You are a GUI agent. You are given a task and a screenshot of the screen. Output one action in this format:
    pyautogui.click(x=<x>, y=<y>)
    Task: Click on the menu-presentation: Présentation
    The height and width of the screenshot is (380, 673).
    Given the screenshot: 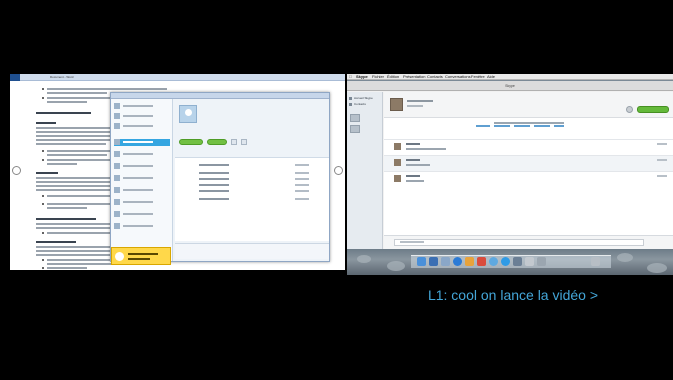 What is the action you would take?
    pyautogui.click(x=414, y=77)
    